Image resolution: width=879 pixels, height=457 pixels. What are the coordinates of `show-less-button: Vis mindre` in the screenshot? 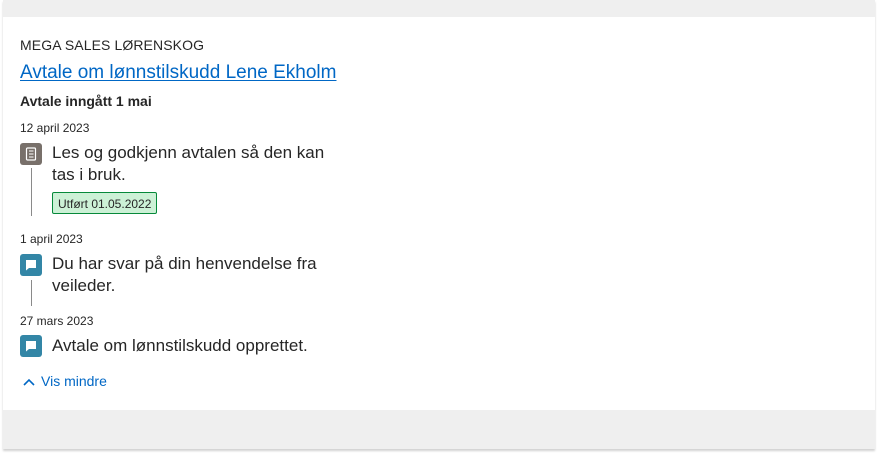 It's located at (65, 381).